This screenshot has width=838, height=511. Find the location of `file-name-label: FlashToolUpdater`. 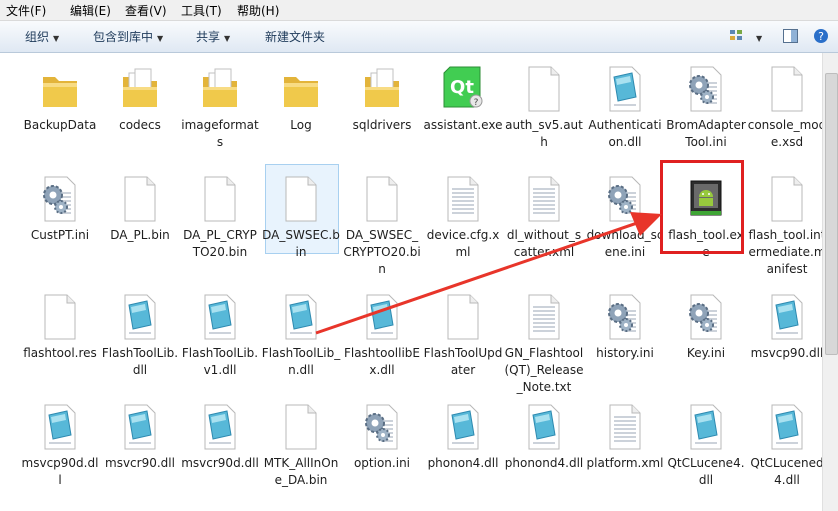

file-name-label: FlashToolUpdater is located at coordinates (463, 361).